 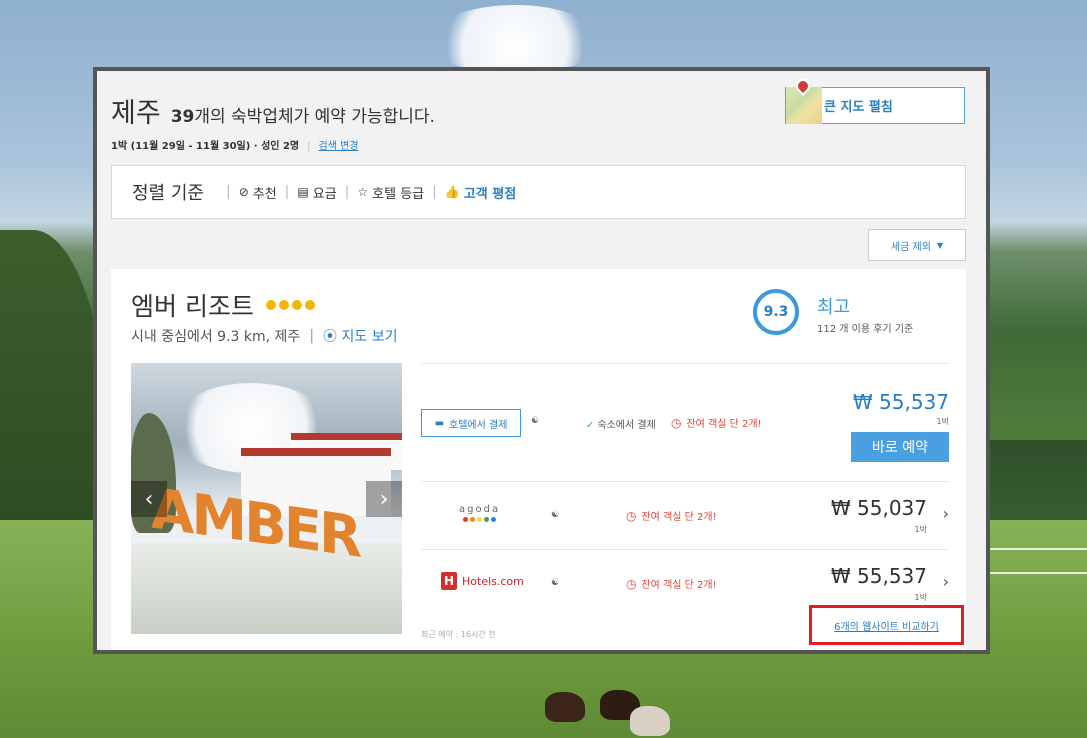 I want to click on sort-title: 정렬 기준, so click(x=168, y=193).